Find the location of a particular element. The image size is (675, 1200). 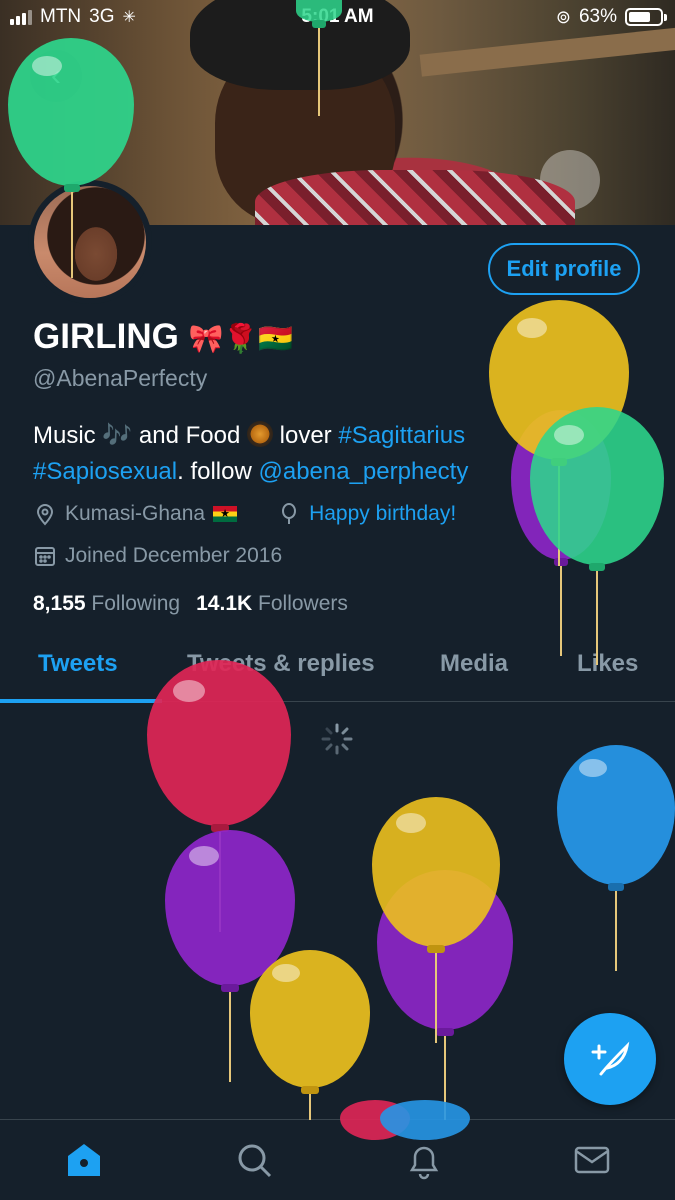

profile-handle: @AbenaPerfecty is located at coordinates (120, 378).